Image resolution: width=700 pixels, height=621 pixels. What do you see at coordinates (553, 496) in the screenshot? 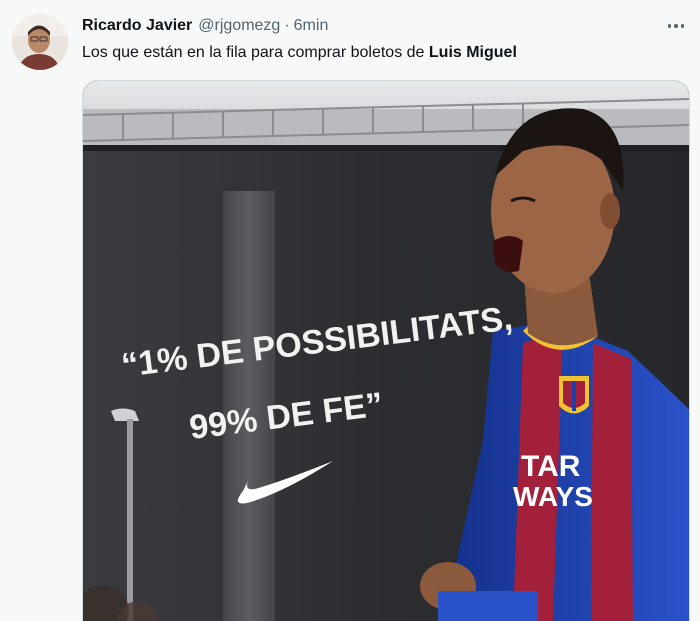
I see `jersey-sponsor-line2: WAYS` at bounding box center [553, 496].